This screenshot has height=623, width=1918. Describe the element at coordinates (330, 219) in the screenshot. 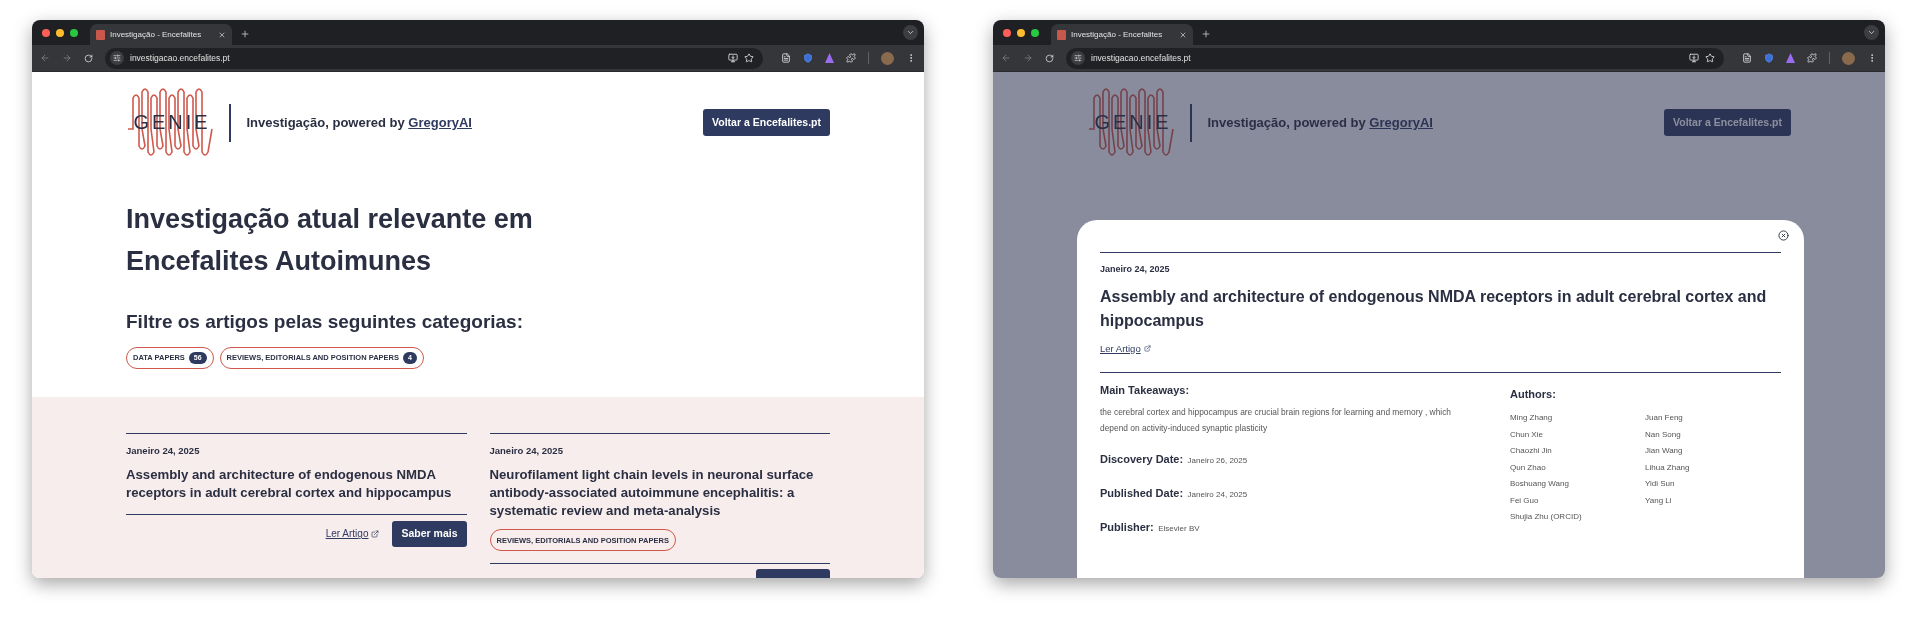

I see `page-heading: Investigação atual relevante em` at that location.